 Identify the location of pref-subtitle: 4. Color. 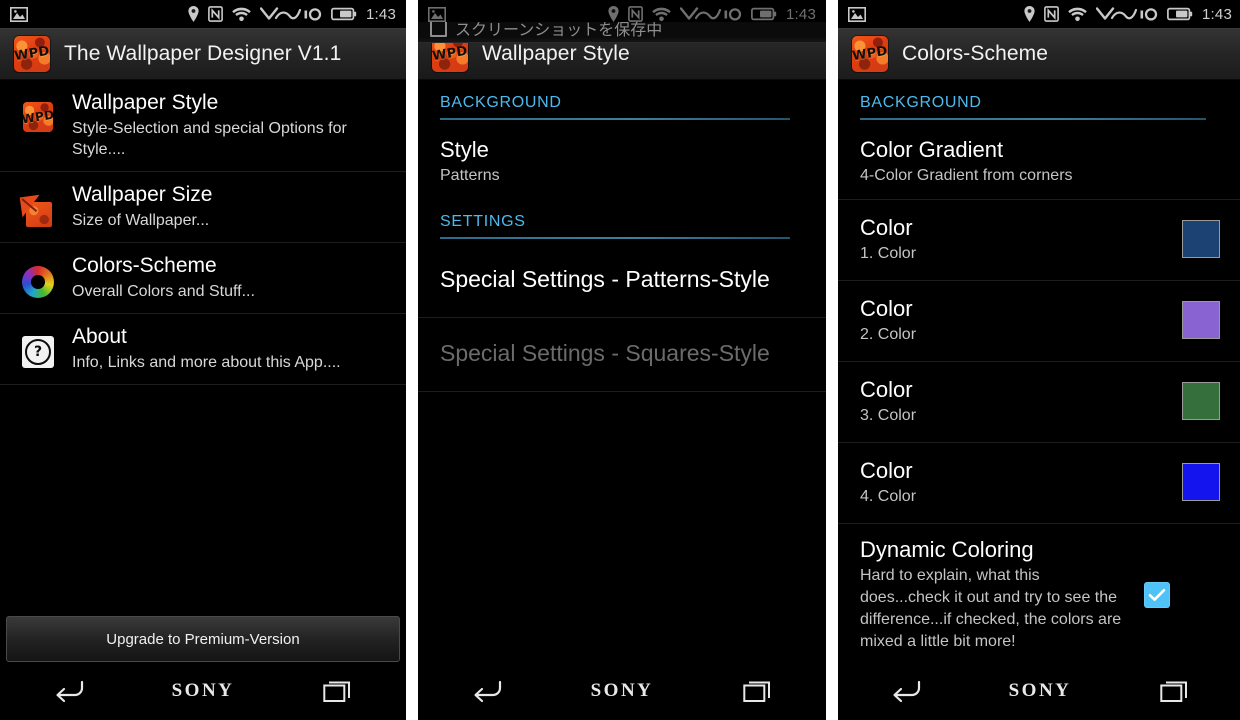
(888, 496).